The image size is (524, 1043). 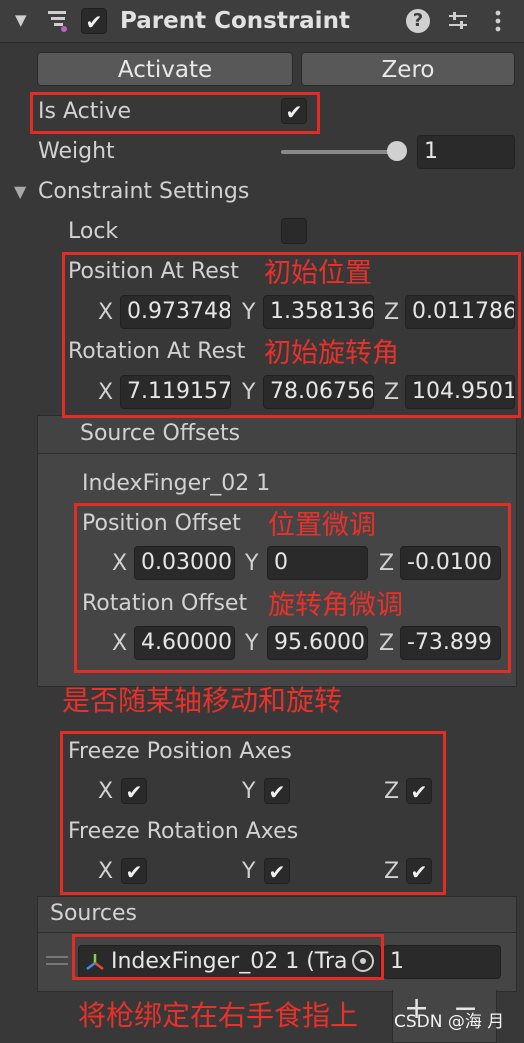 What do you see at coordinates (94, 21) in the screenshot?
I see `component-enabled-toggle: ✔` at bounding box center [94, 21].